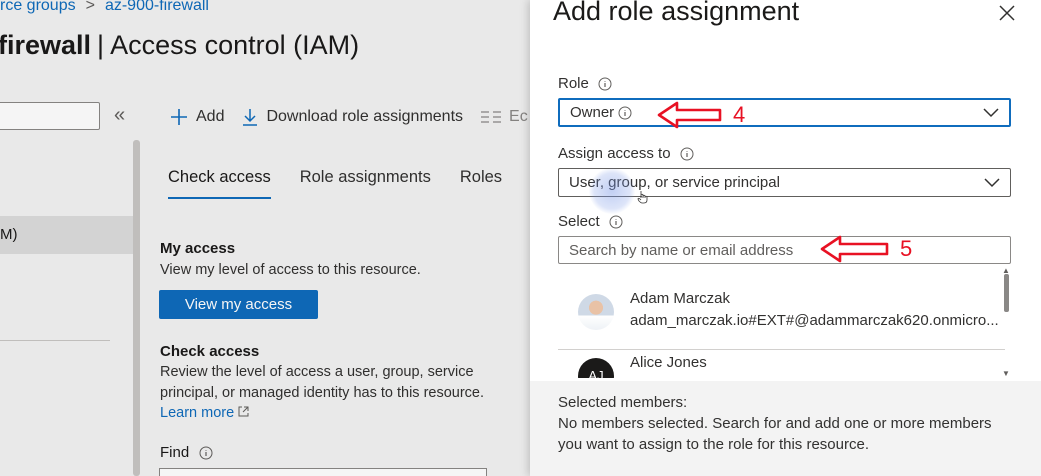  I want to click on download-role-assignments-button: Download role assignments, so click(352, 117).